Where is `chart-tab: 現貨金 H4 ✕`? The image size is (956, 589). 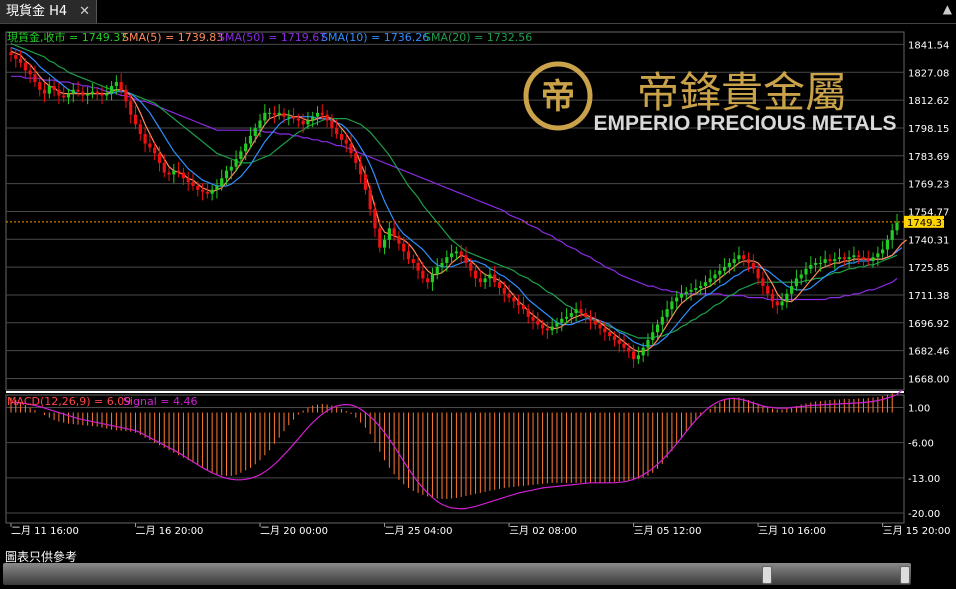 chart-tab: 現貨金 H4 ✕ is located at coordinates (48, 11).